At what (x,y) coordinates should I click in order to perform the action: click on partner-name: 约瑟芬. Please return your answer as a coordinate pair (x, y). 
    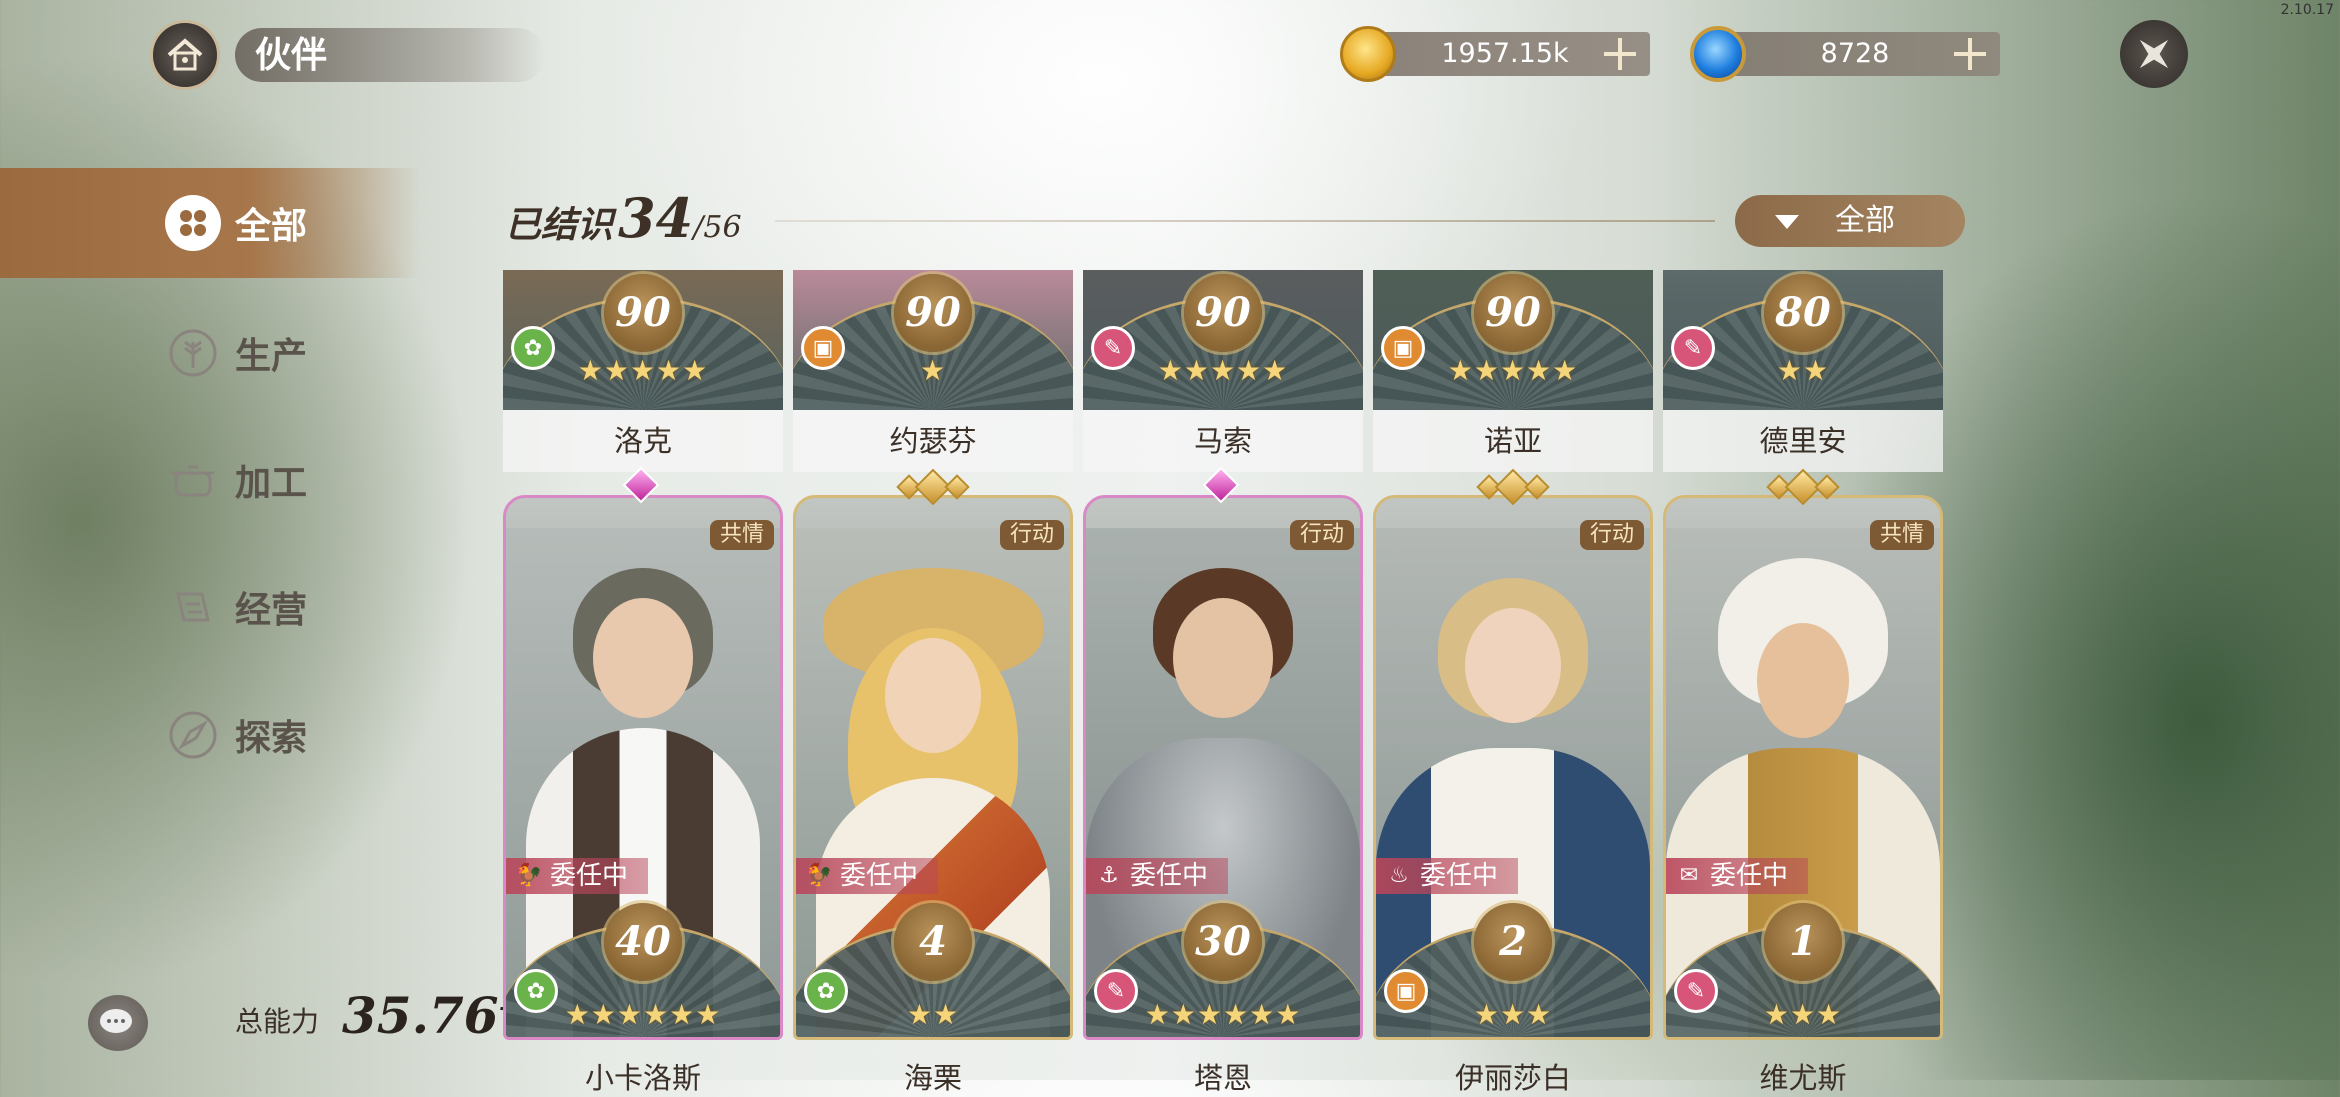
    Looking at the image, I should click on (933, 441).